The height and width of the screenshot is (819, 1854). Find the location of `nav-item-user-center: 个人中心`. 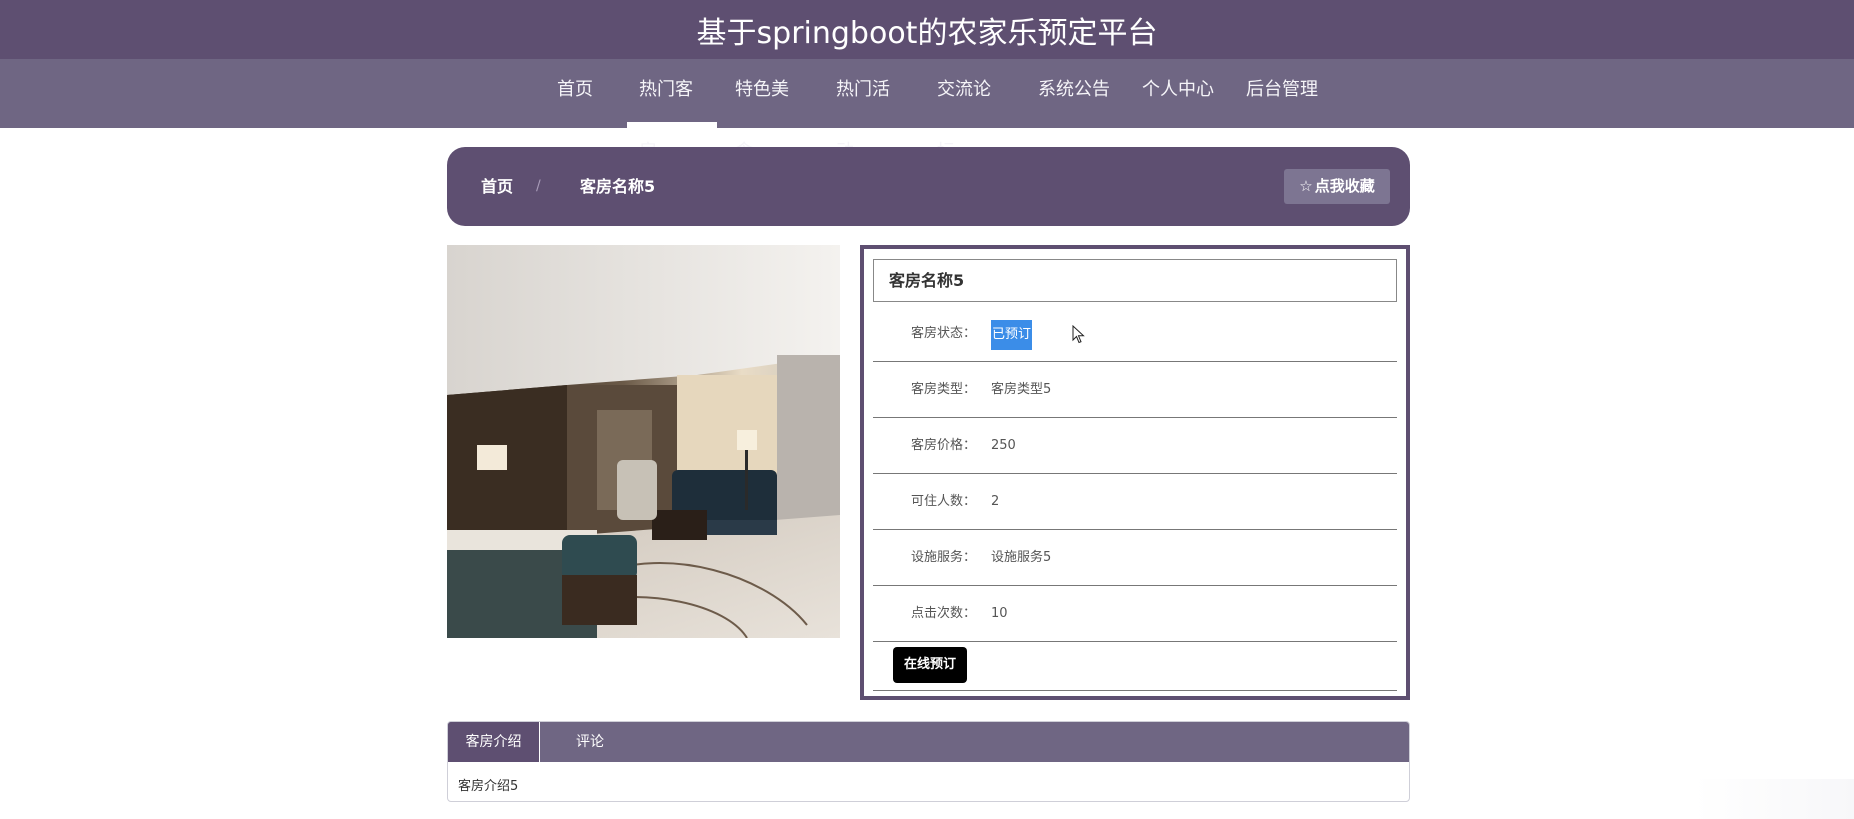

nav-item-user-center: 个人中心 is located at coordinates (1179, 93).